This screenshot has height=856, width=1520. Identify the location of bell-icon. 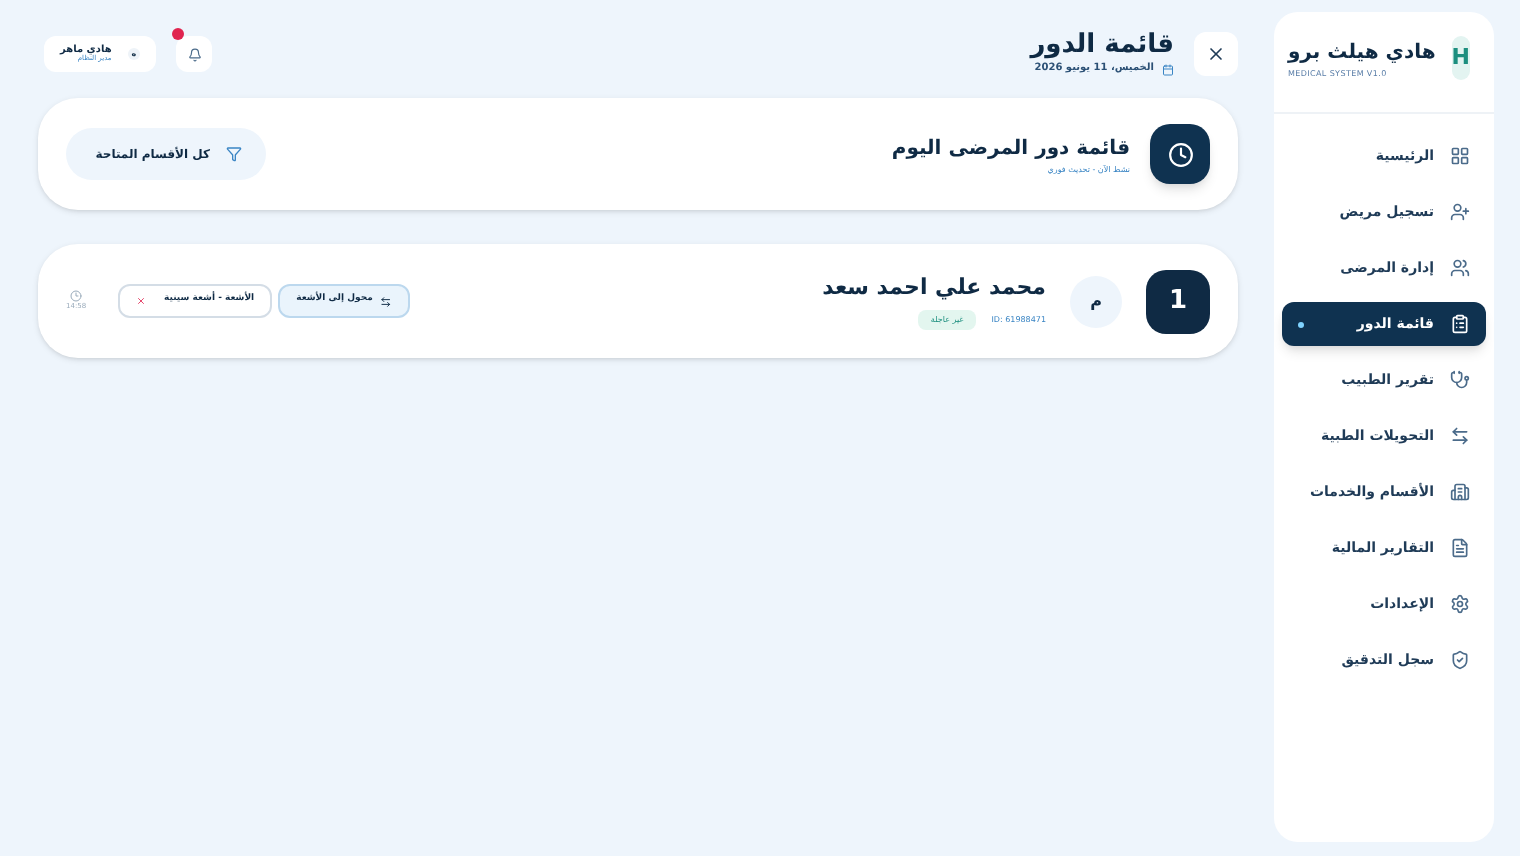
(194, 54).